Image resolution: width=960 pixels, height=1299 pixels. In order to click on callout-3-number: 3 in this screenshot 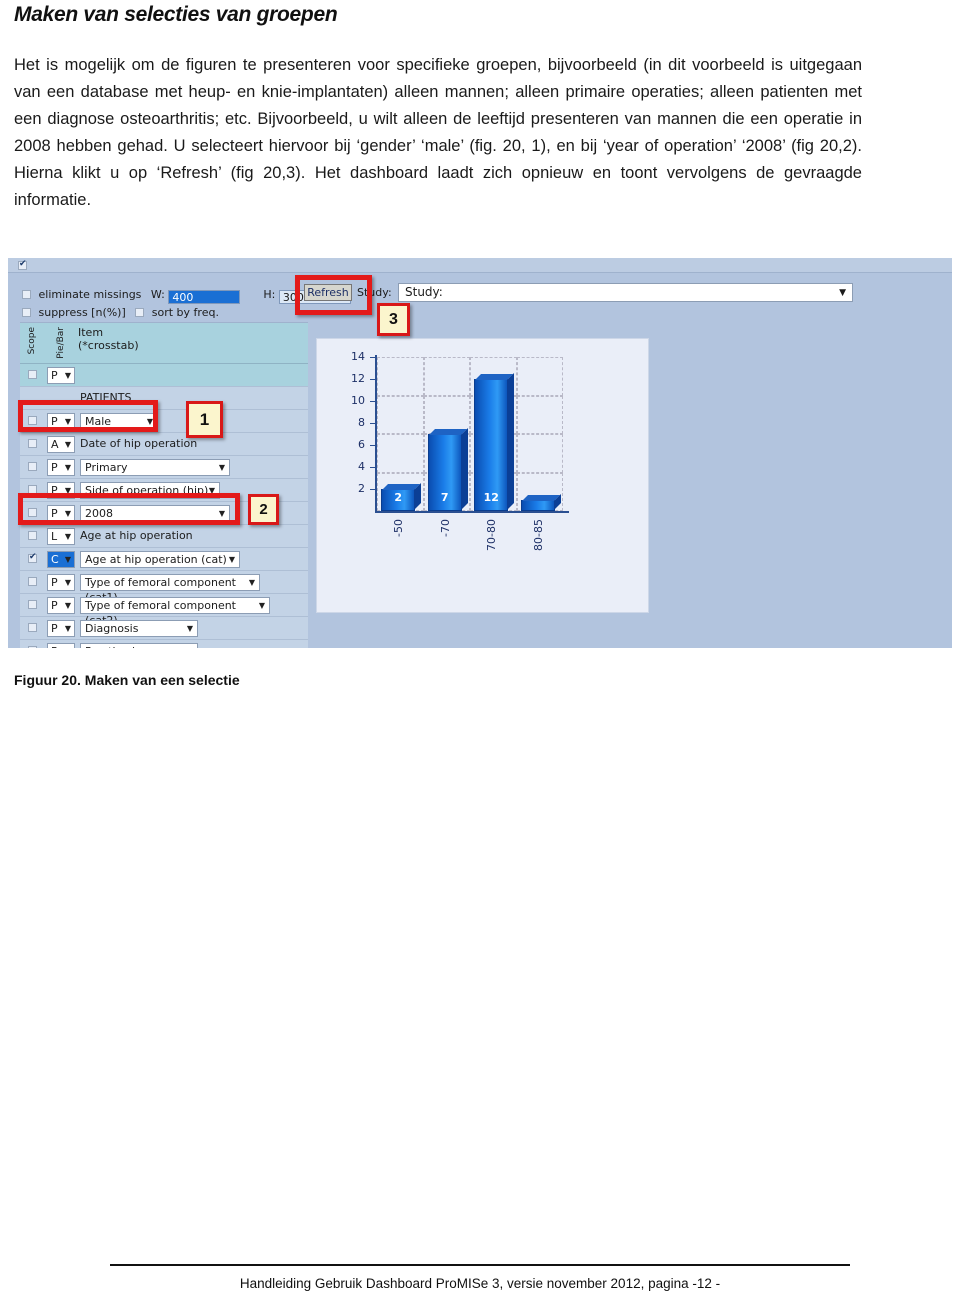, I will do `click(393, 319)`.